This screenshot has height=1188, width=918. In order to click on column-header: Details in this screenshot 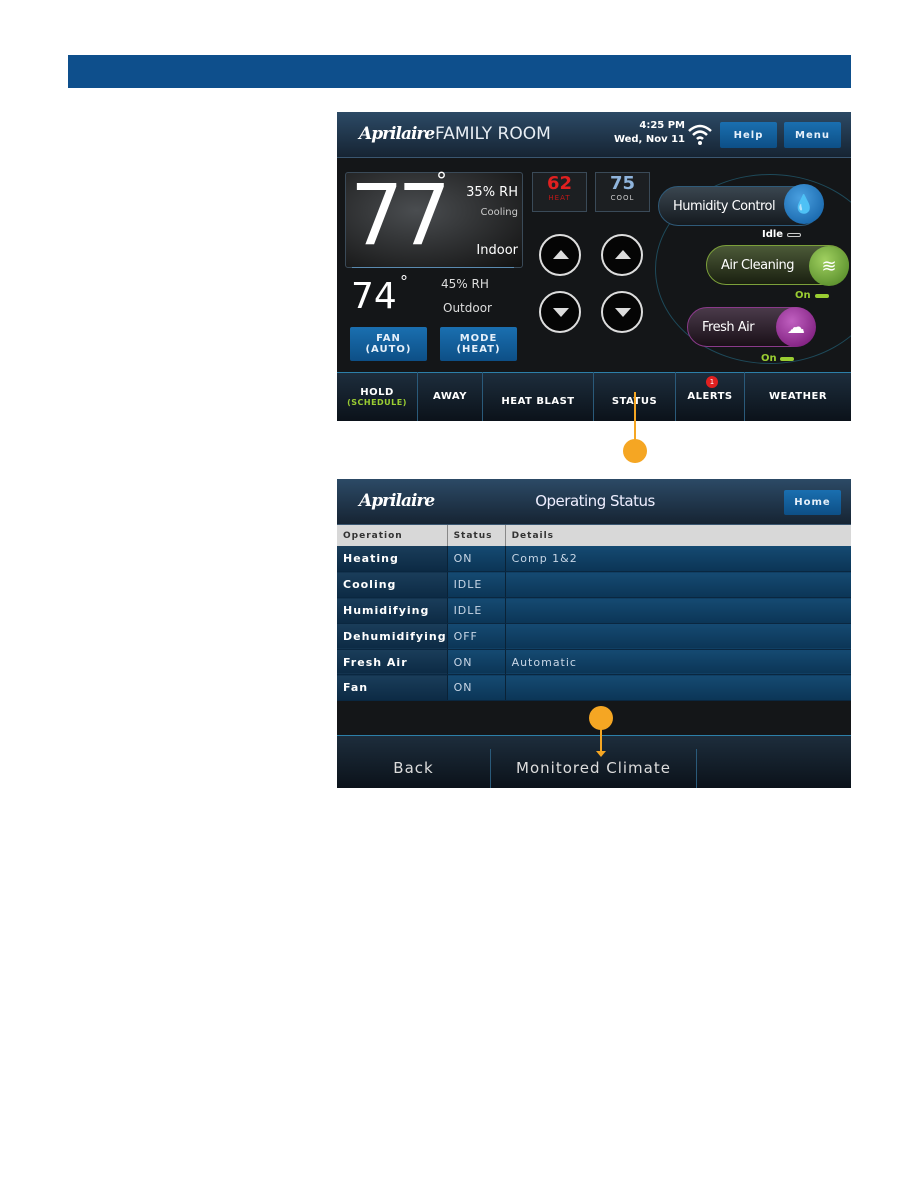, I will do `click(678, 535)`.